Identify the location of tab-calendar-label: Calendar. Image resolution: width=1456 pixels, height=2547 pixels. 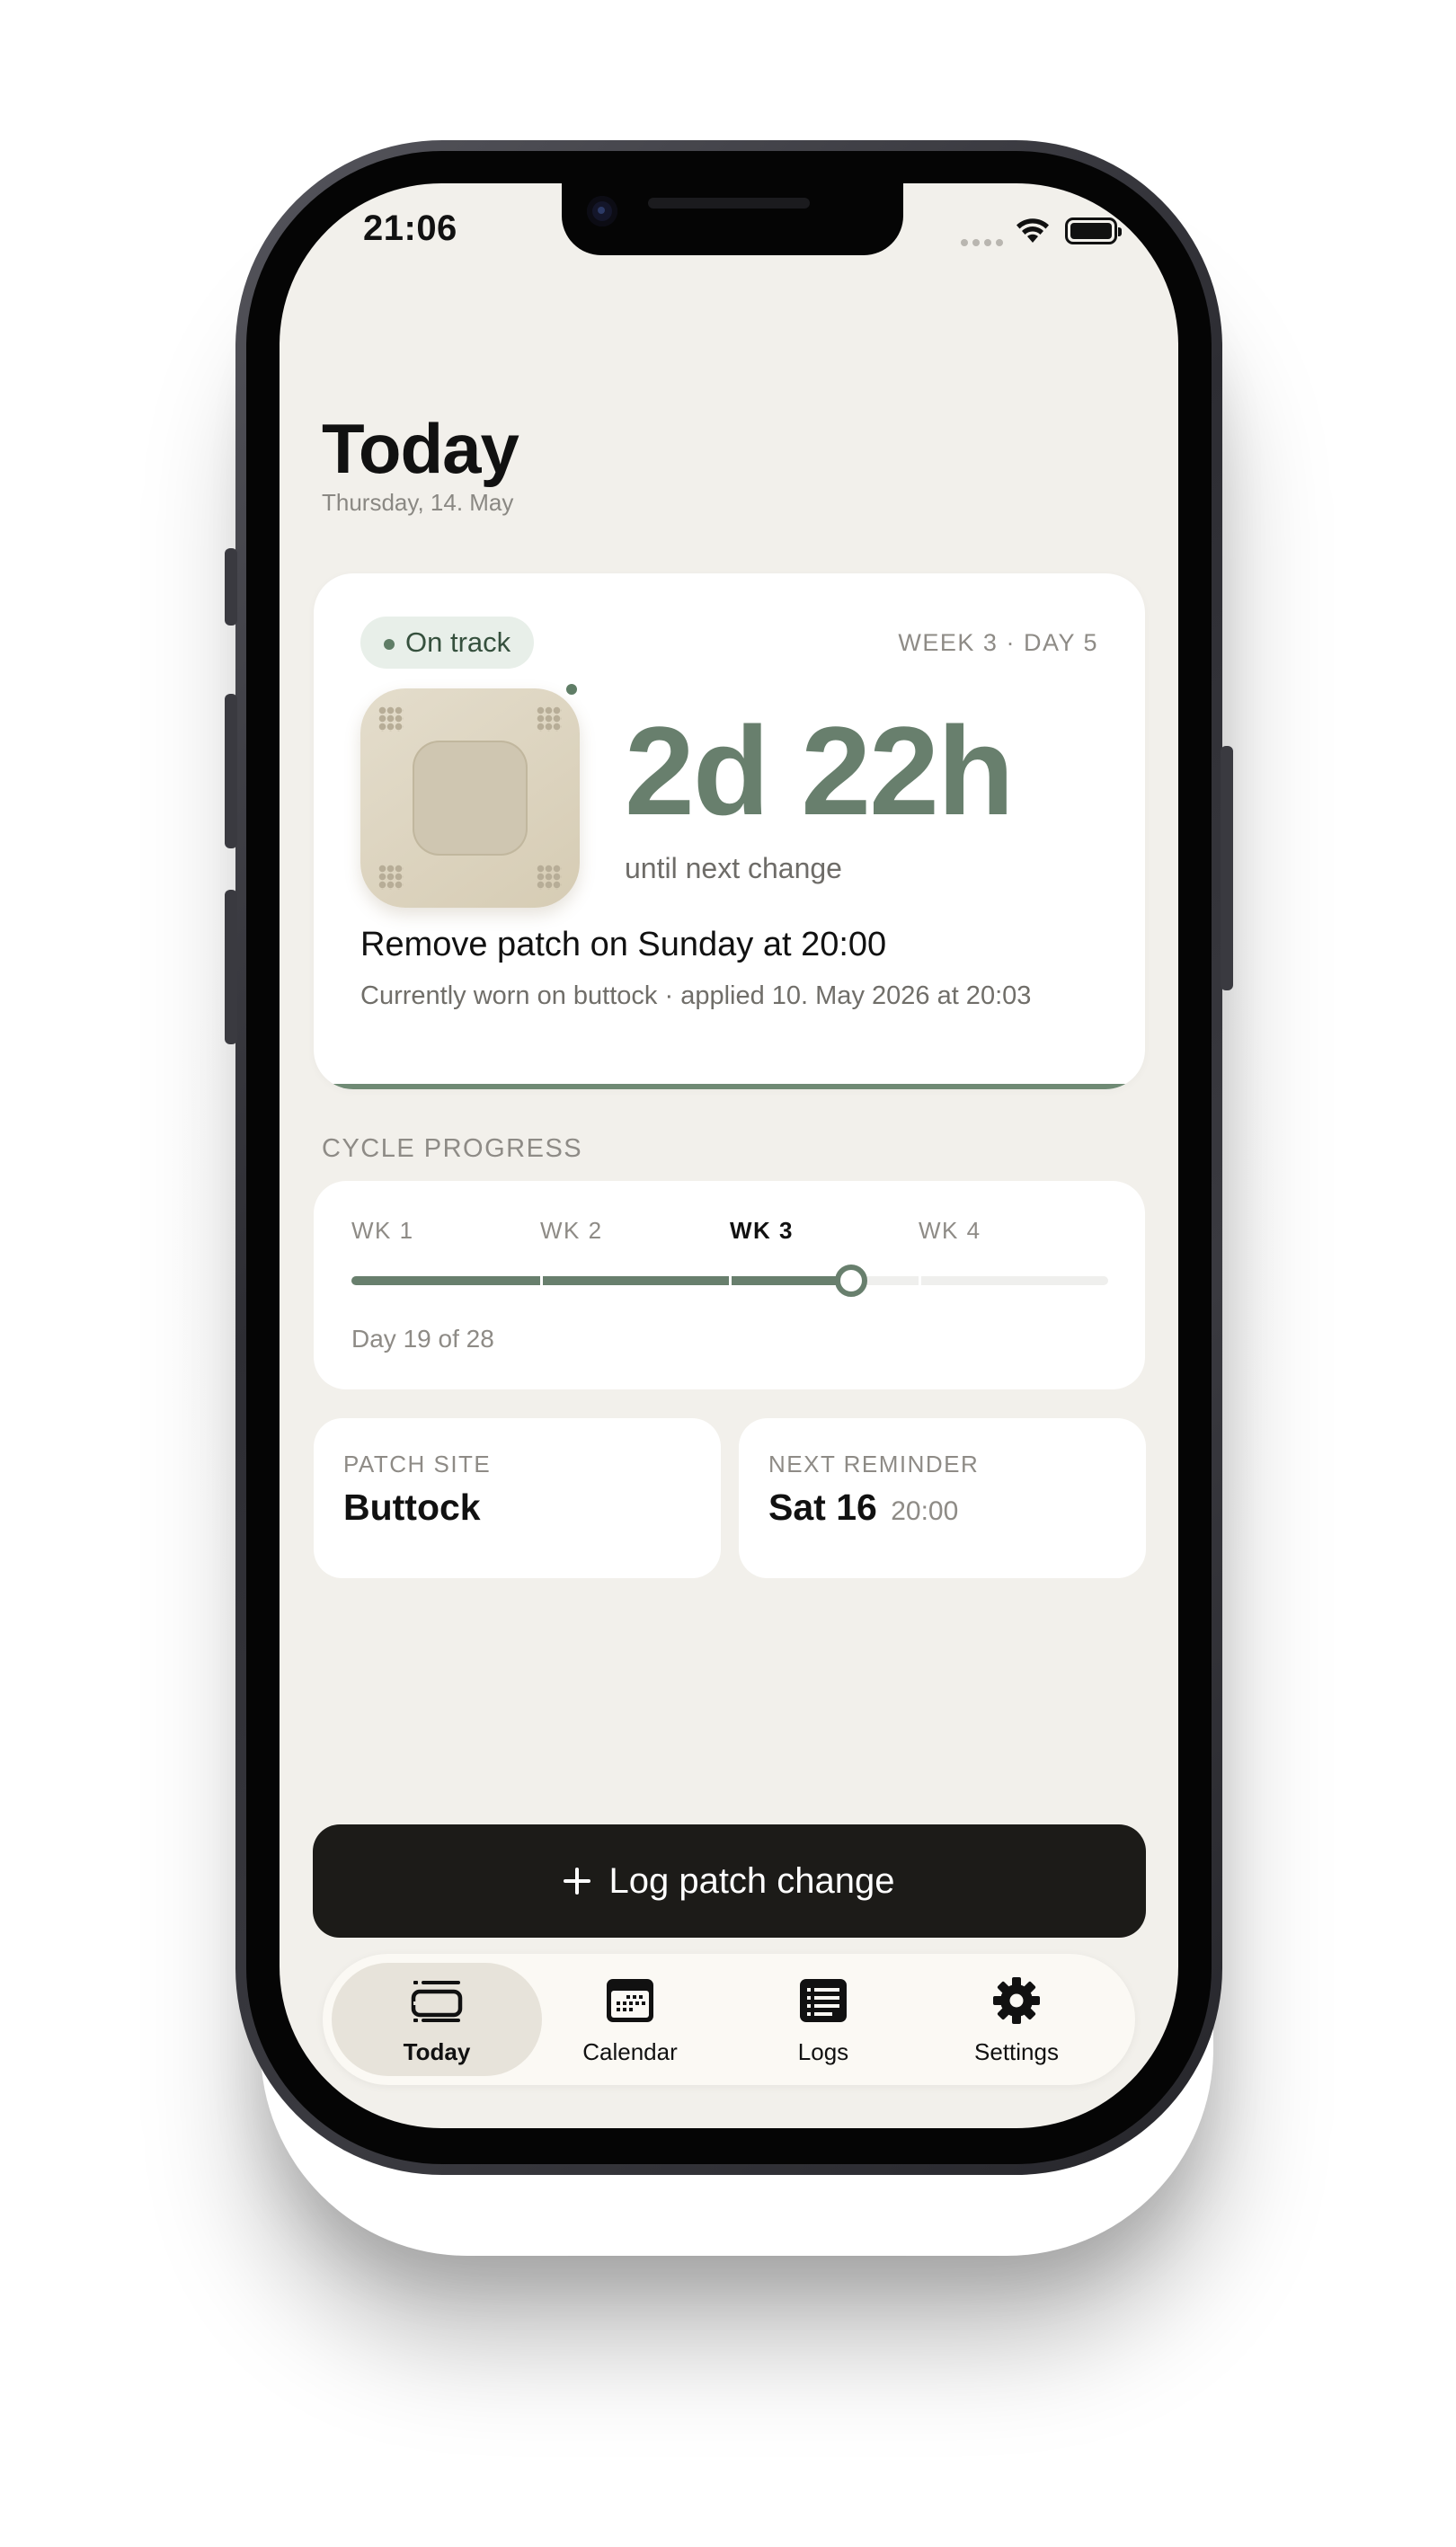
(630, 2051).